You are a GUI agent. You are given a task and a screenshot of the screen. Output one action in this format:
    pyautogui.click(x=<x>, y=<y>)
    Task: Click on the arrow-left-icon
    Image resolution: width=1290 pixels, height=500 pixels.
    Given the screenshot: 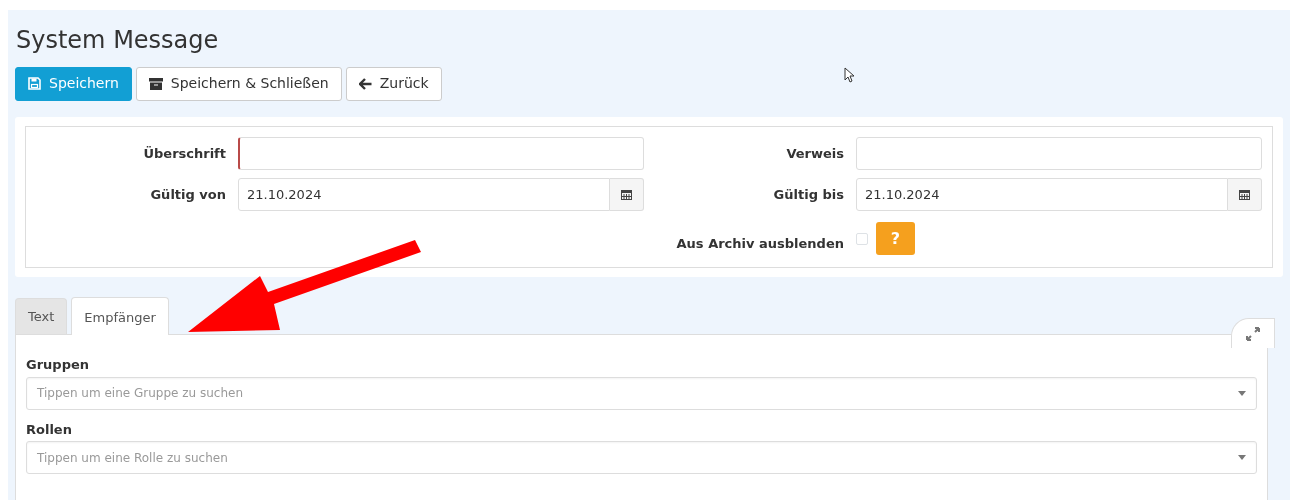 What is the action you would take?
    pyautogui.click(x=365, y=83)
    